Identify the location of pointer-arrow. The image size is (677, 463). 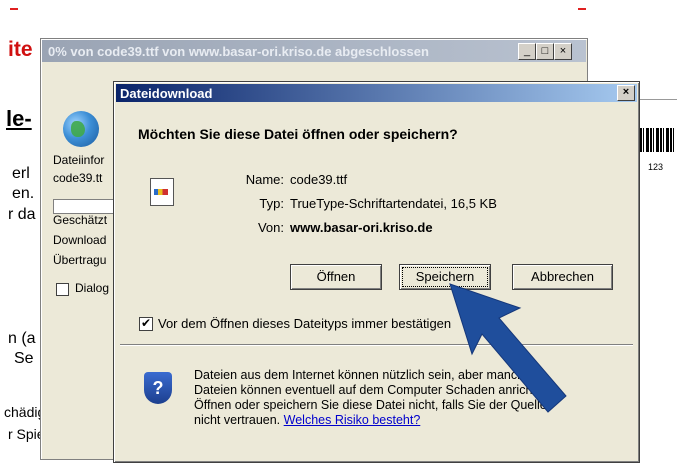
(508, 348).